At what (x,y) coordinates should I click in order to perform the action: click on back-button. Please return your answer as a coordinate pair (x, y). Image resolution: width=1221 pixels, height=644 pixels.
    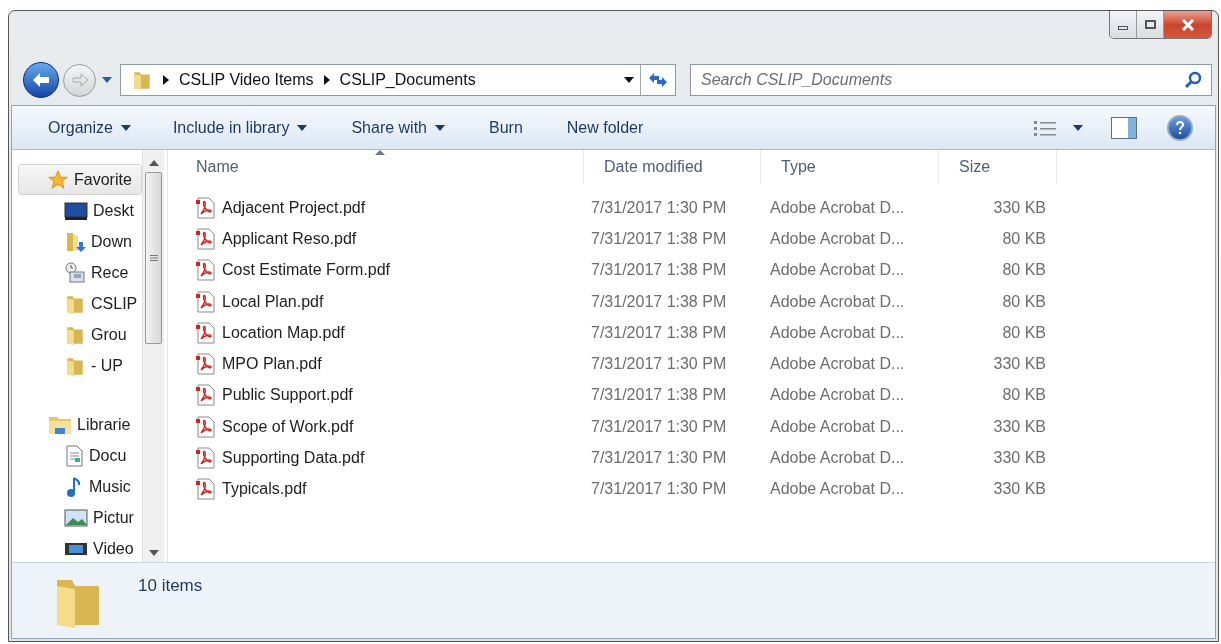
    Looking at the image, I should click on (41, 80).